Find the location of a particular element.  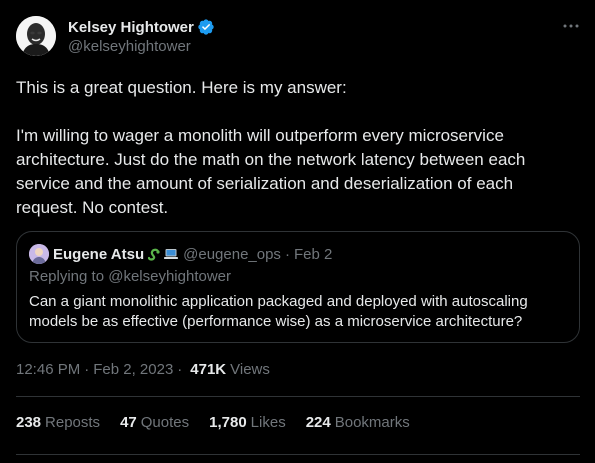

quoted-author-name: Eugene Atsu is located at coordinates (98, 254).